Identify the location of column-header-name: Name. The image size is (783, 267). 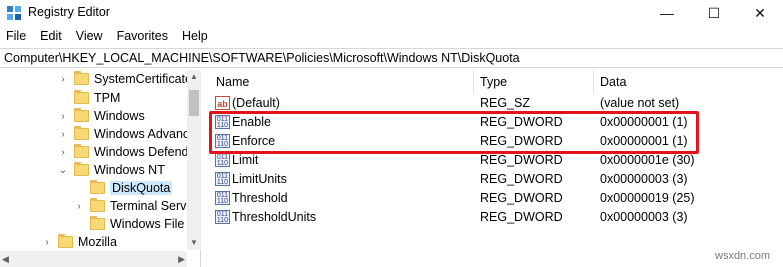
(343, 82).